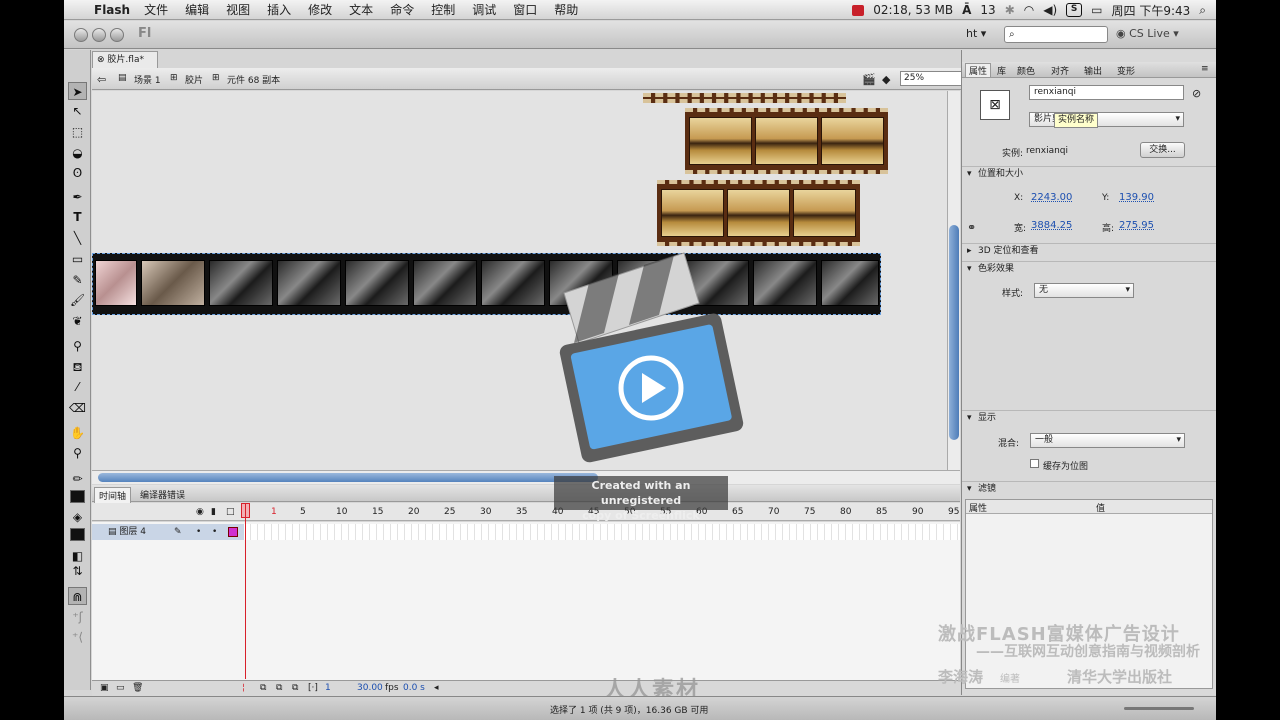 The width and height of the screenshot is (1280, 720). What do you see at coordinates (253, 79) in the screenshot?
I see `breadcrumb-instance: 元件 68 副本` at bounding box center [253, 79].